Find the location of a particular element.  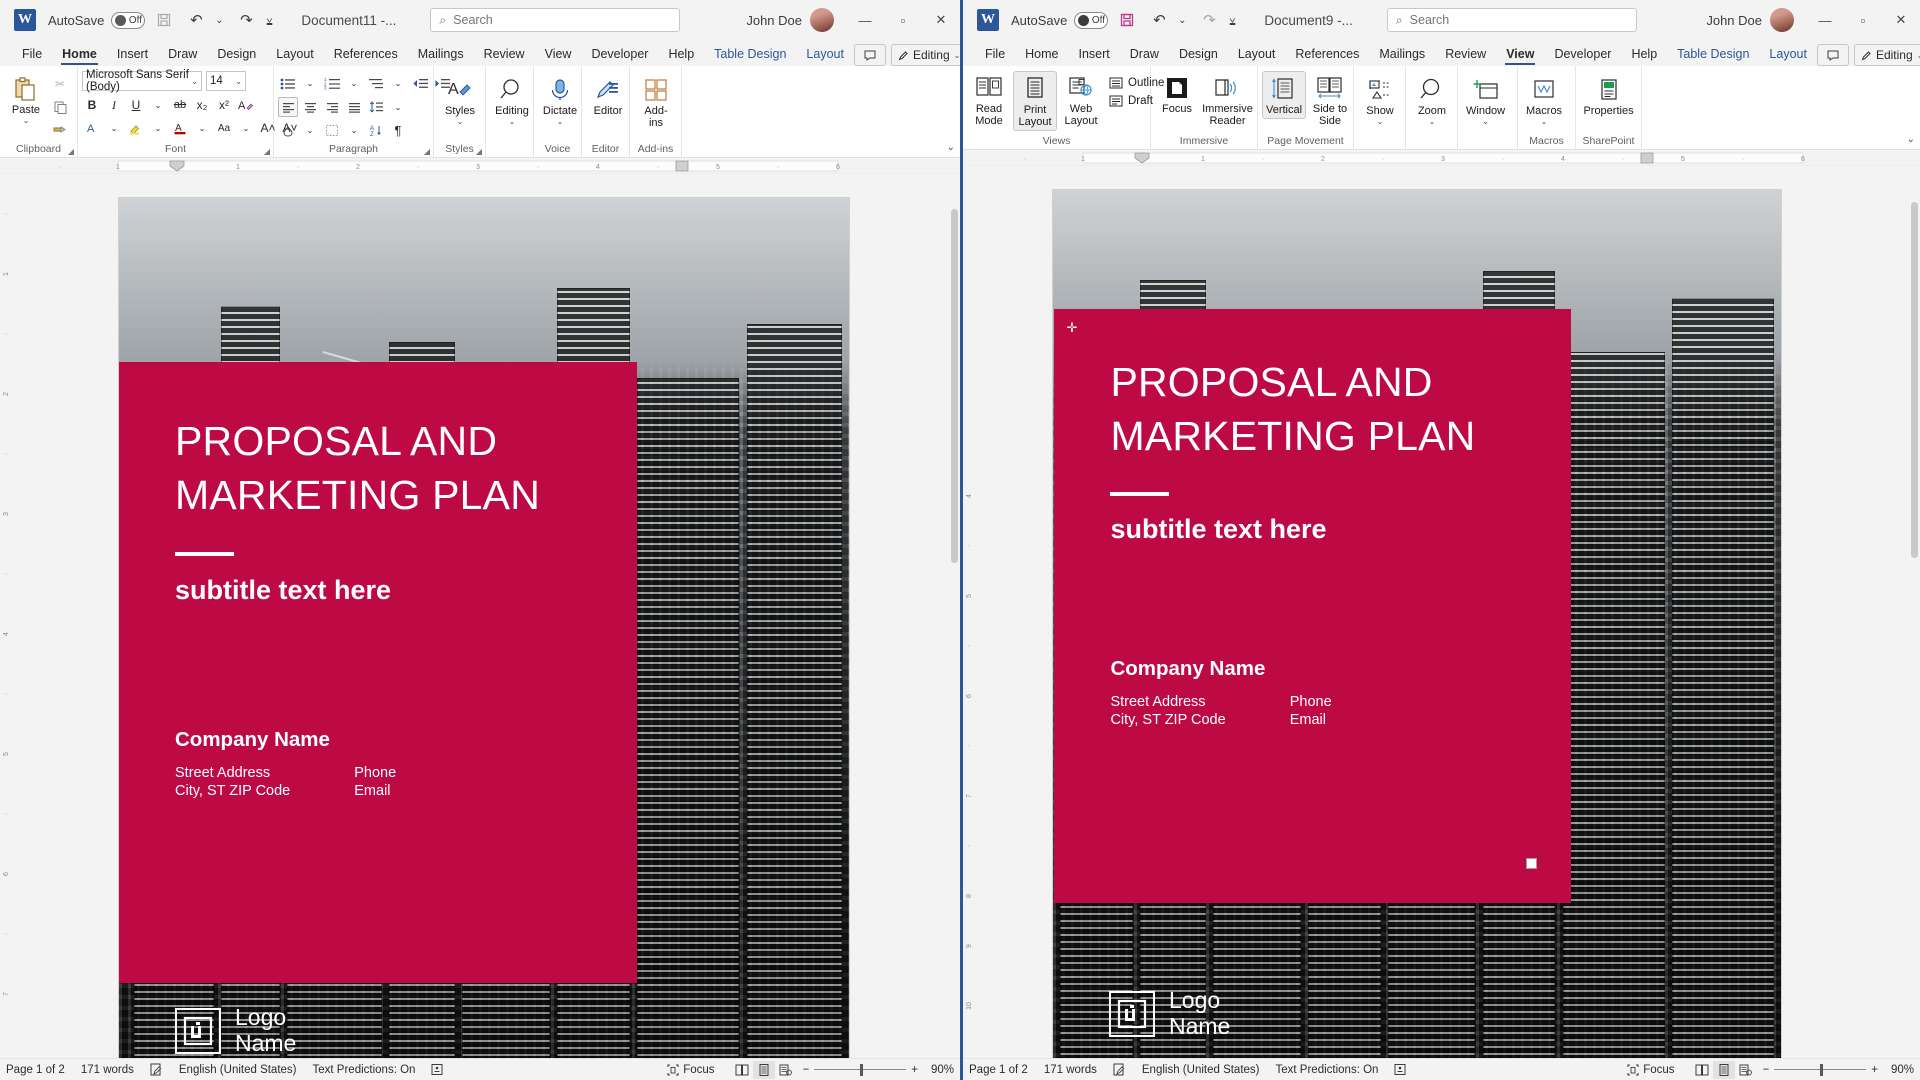

language-indicator: English (United States) is located at coordinates (238, 1070).